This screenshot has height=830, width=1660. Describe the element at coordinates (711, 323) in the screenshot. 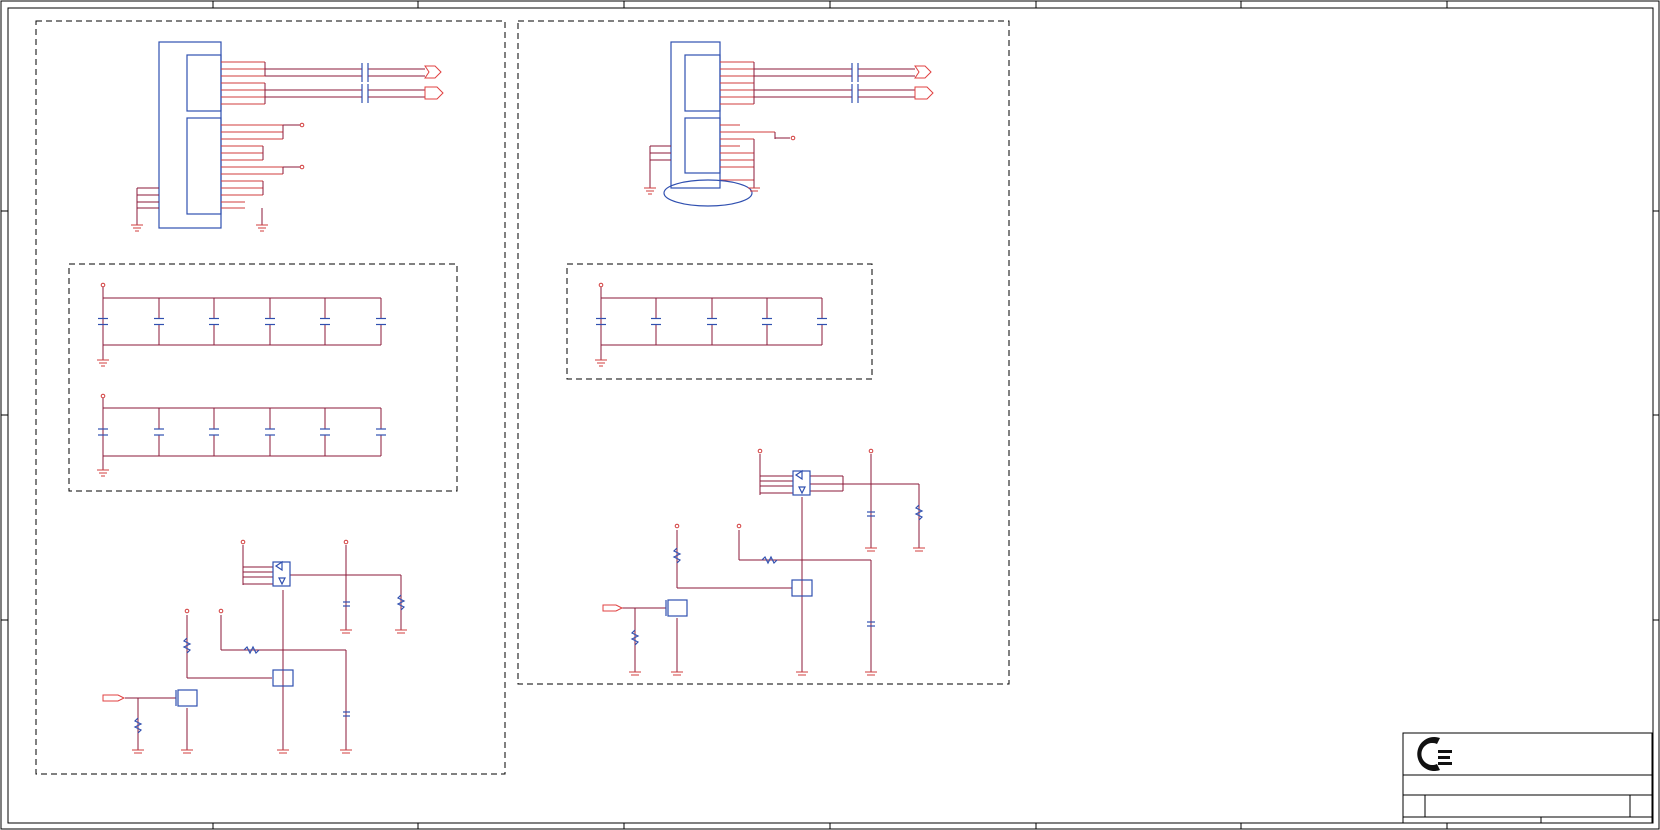

I see `decoupling-caps-right` at that location.